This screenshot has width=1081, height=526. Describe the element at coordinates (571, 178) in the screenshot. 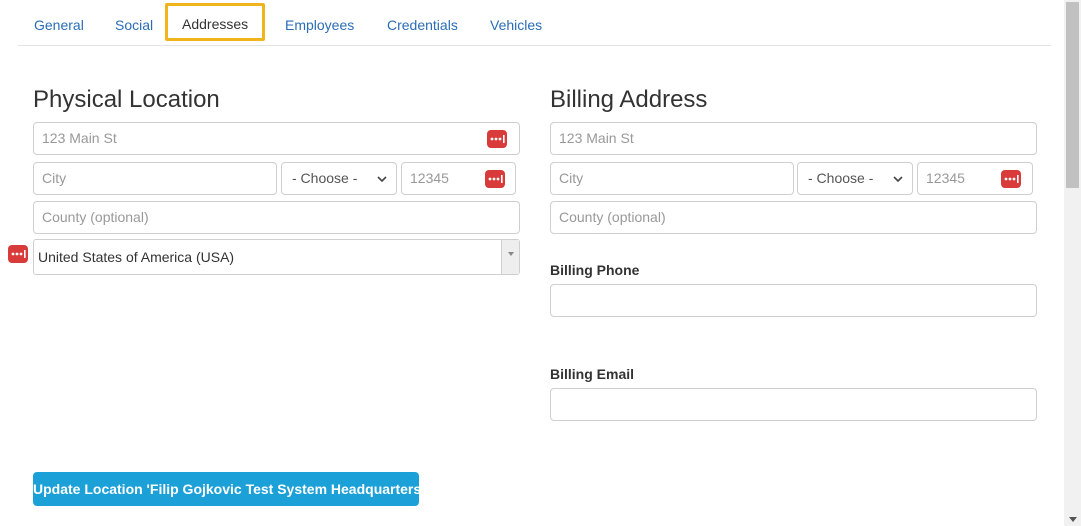

I see `billing-city-placeholder: City` at that location.